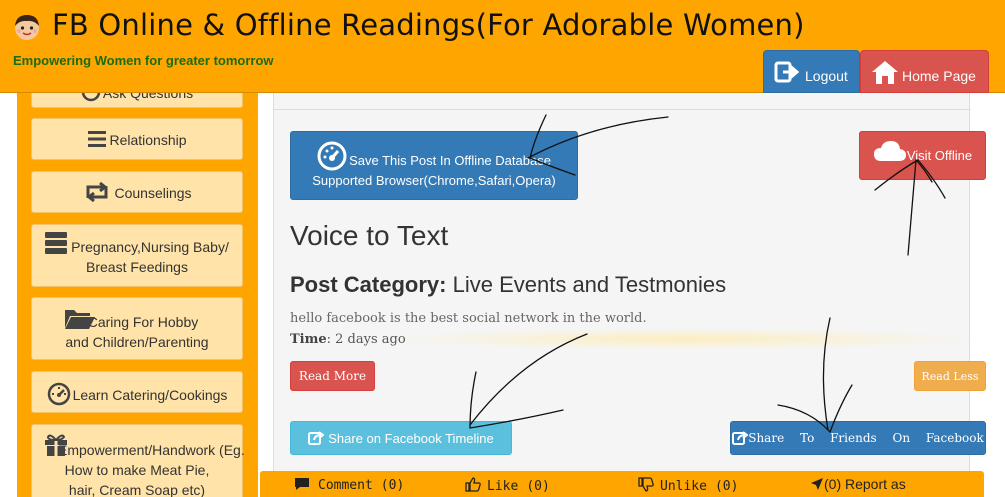  Describe the element at coordinates (150, 395) in the screenshot. I see `sidebar-item-label: Learn Catering/Cookings` at that location.